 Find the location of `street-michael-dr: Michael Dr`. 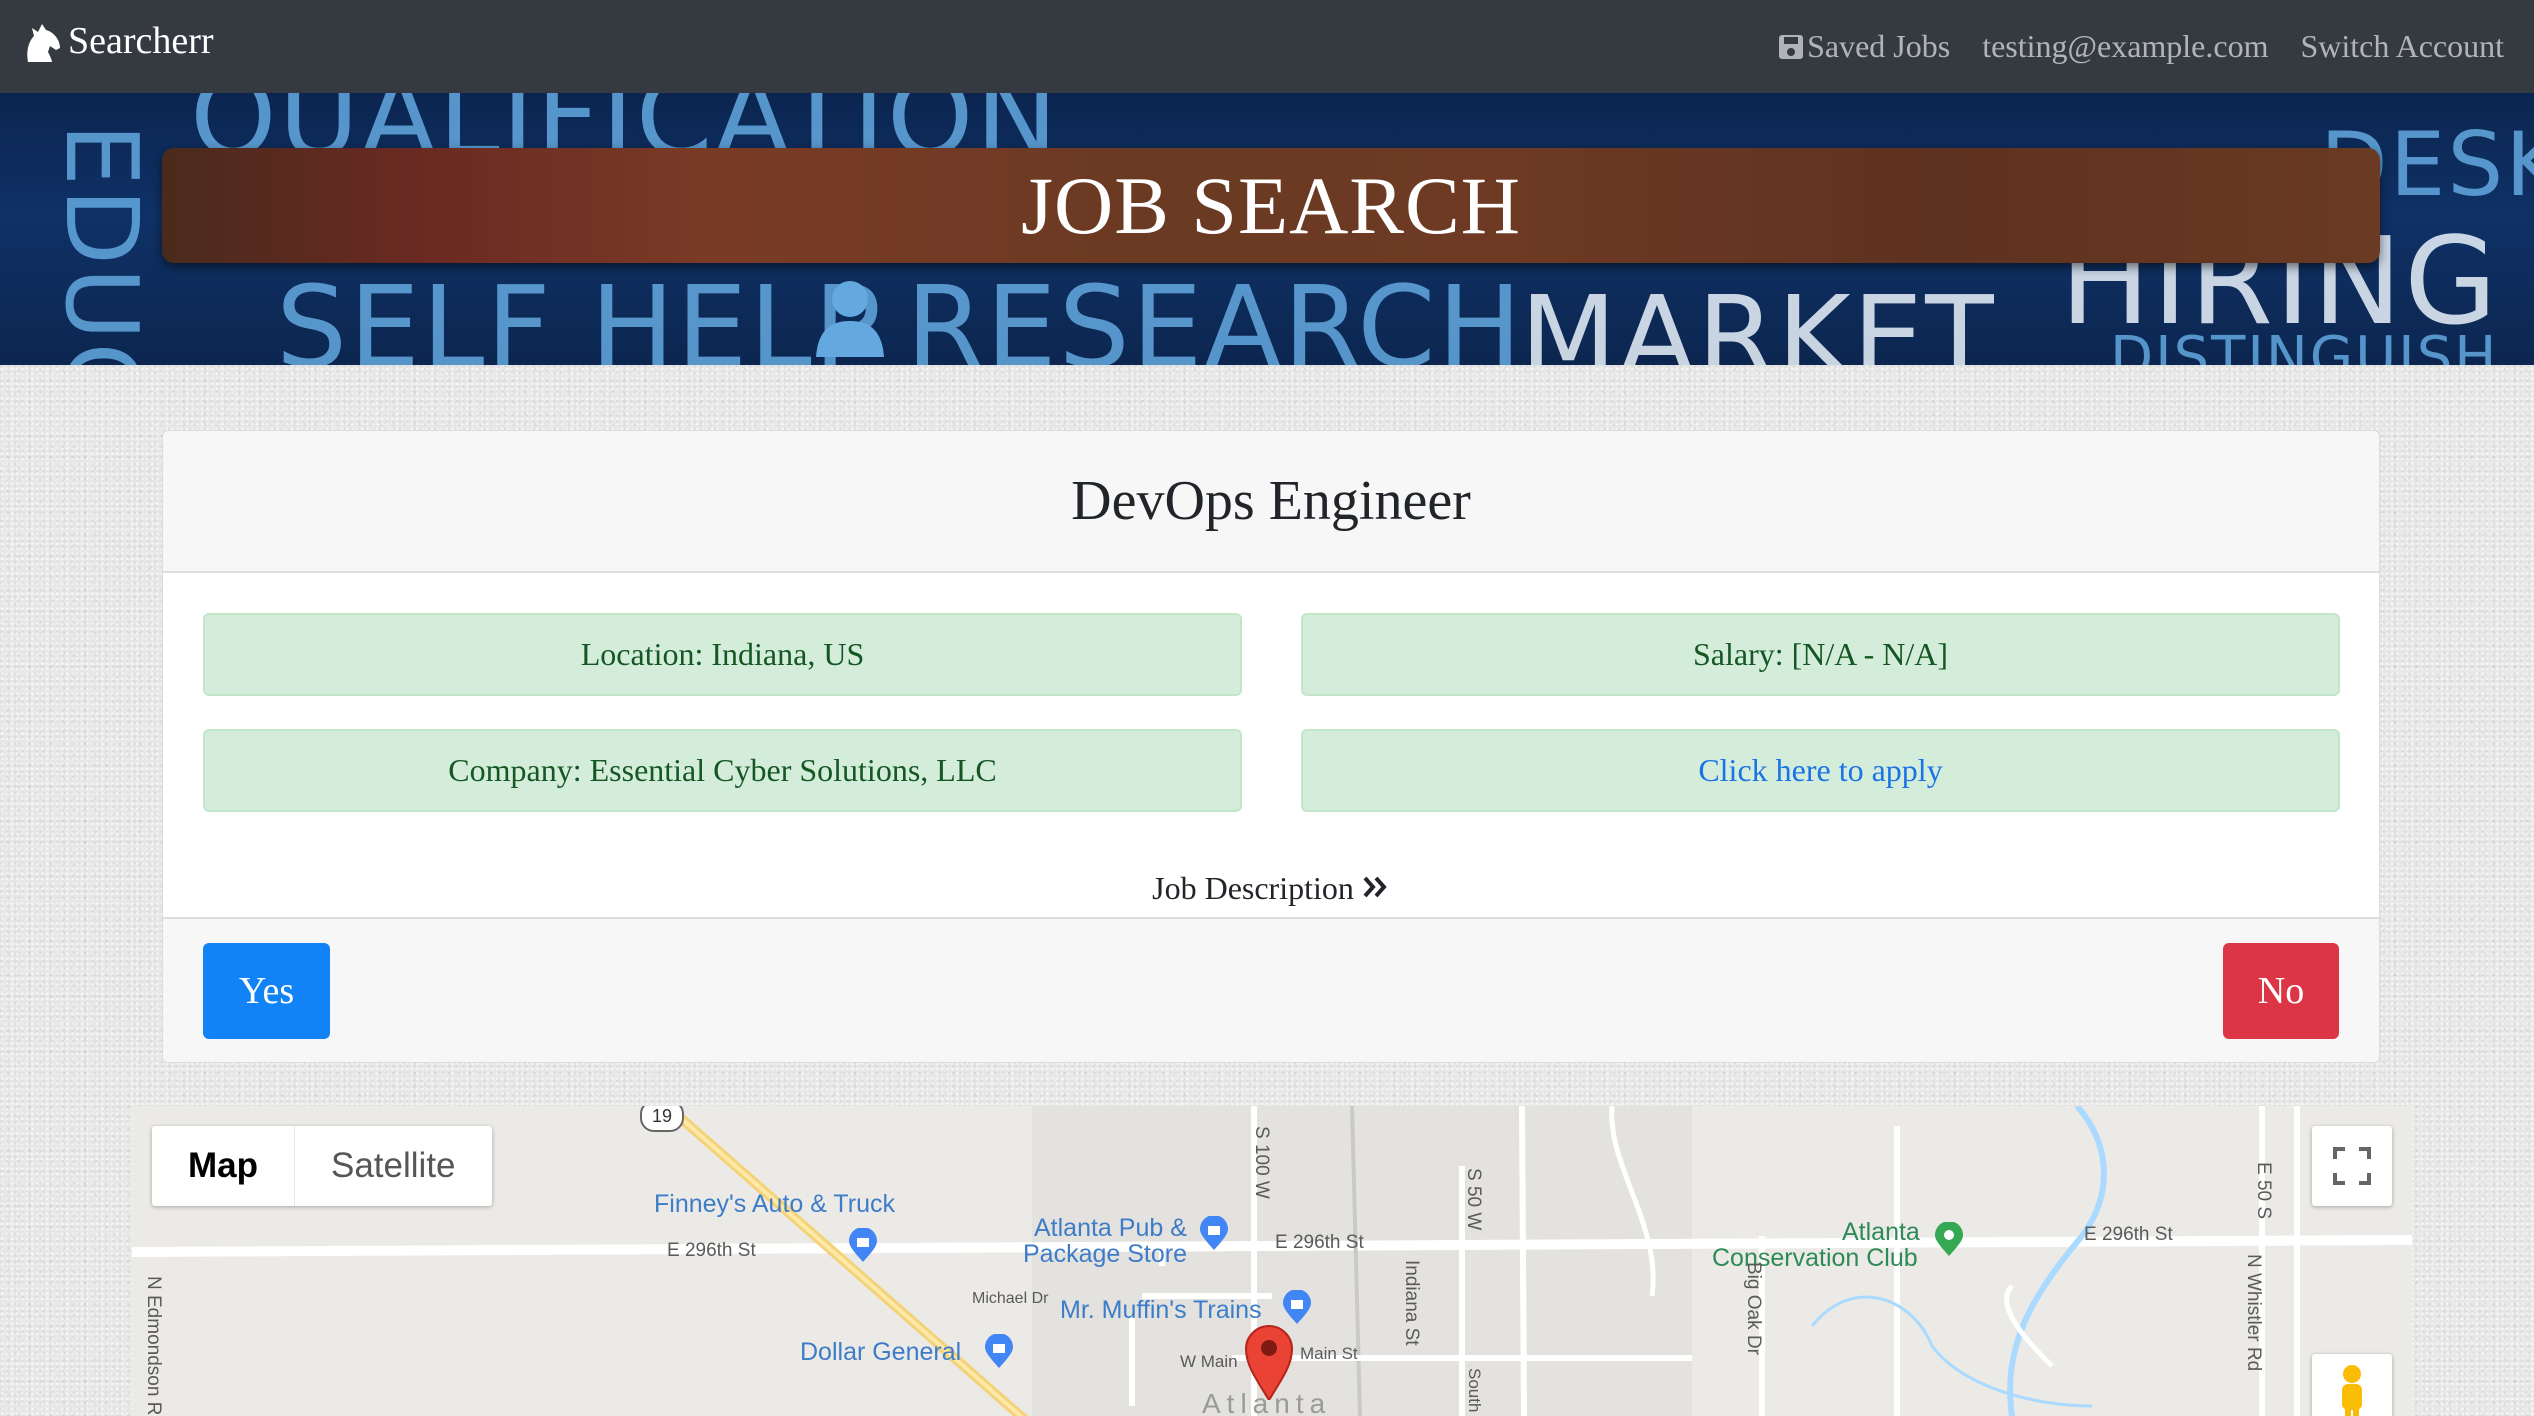

street-michael-dr: Michael Dr is located at coordinates (1010, 1298).